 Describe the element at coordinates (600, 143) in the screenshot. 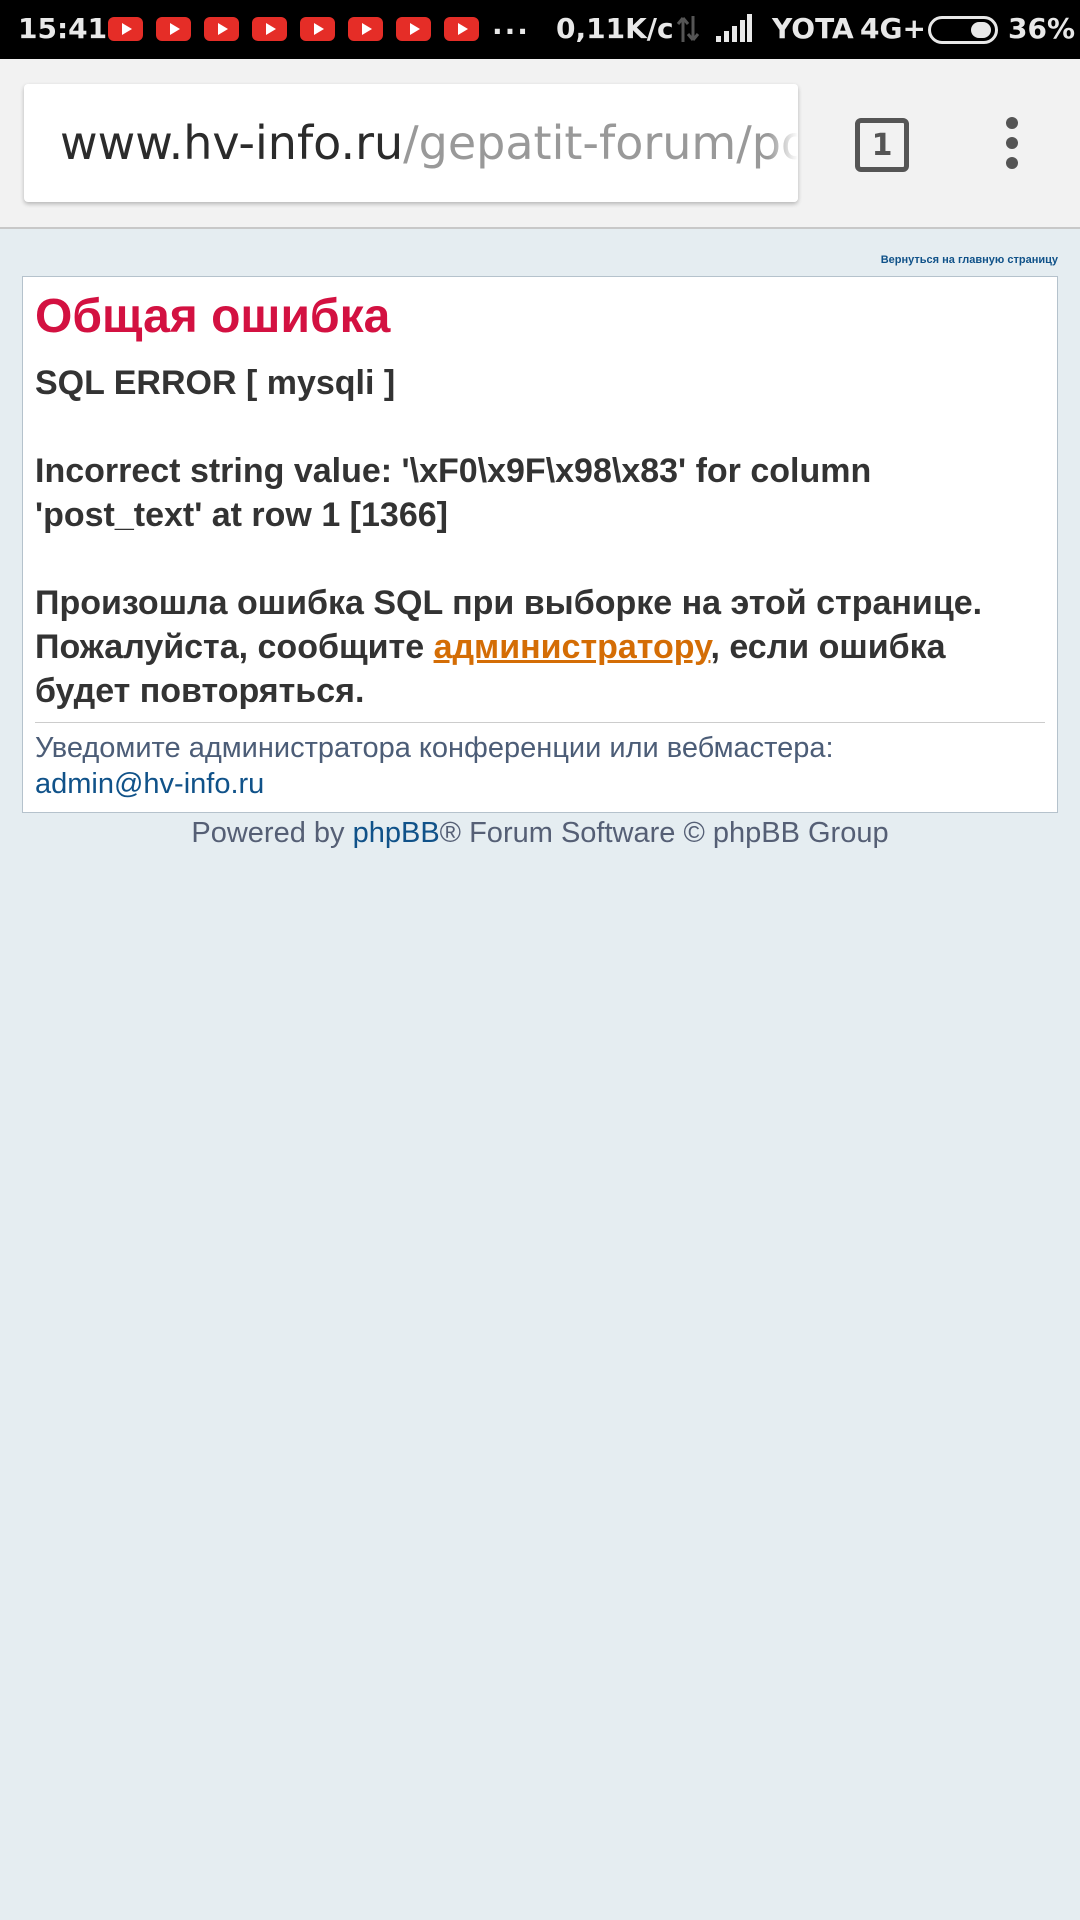

I see `url-path: /gepatit-forum/posting.php` at that location.